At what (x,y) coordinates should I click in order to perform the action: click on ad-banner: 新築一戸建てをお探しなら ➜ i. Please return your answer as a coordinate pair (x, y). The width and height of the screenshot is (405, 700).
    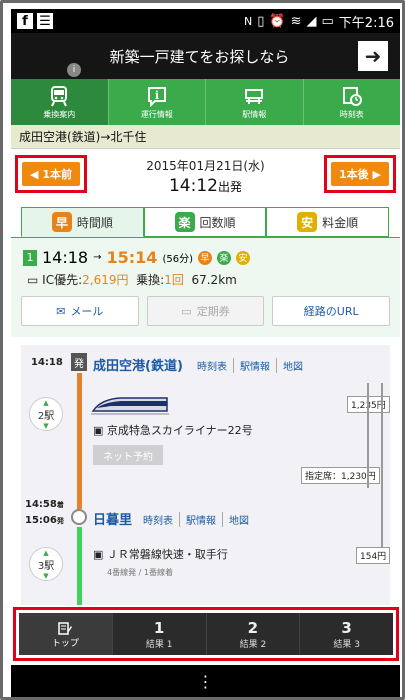
    Looking at the image, I should click on (205, 56).